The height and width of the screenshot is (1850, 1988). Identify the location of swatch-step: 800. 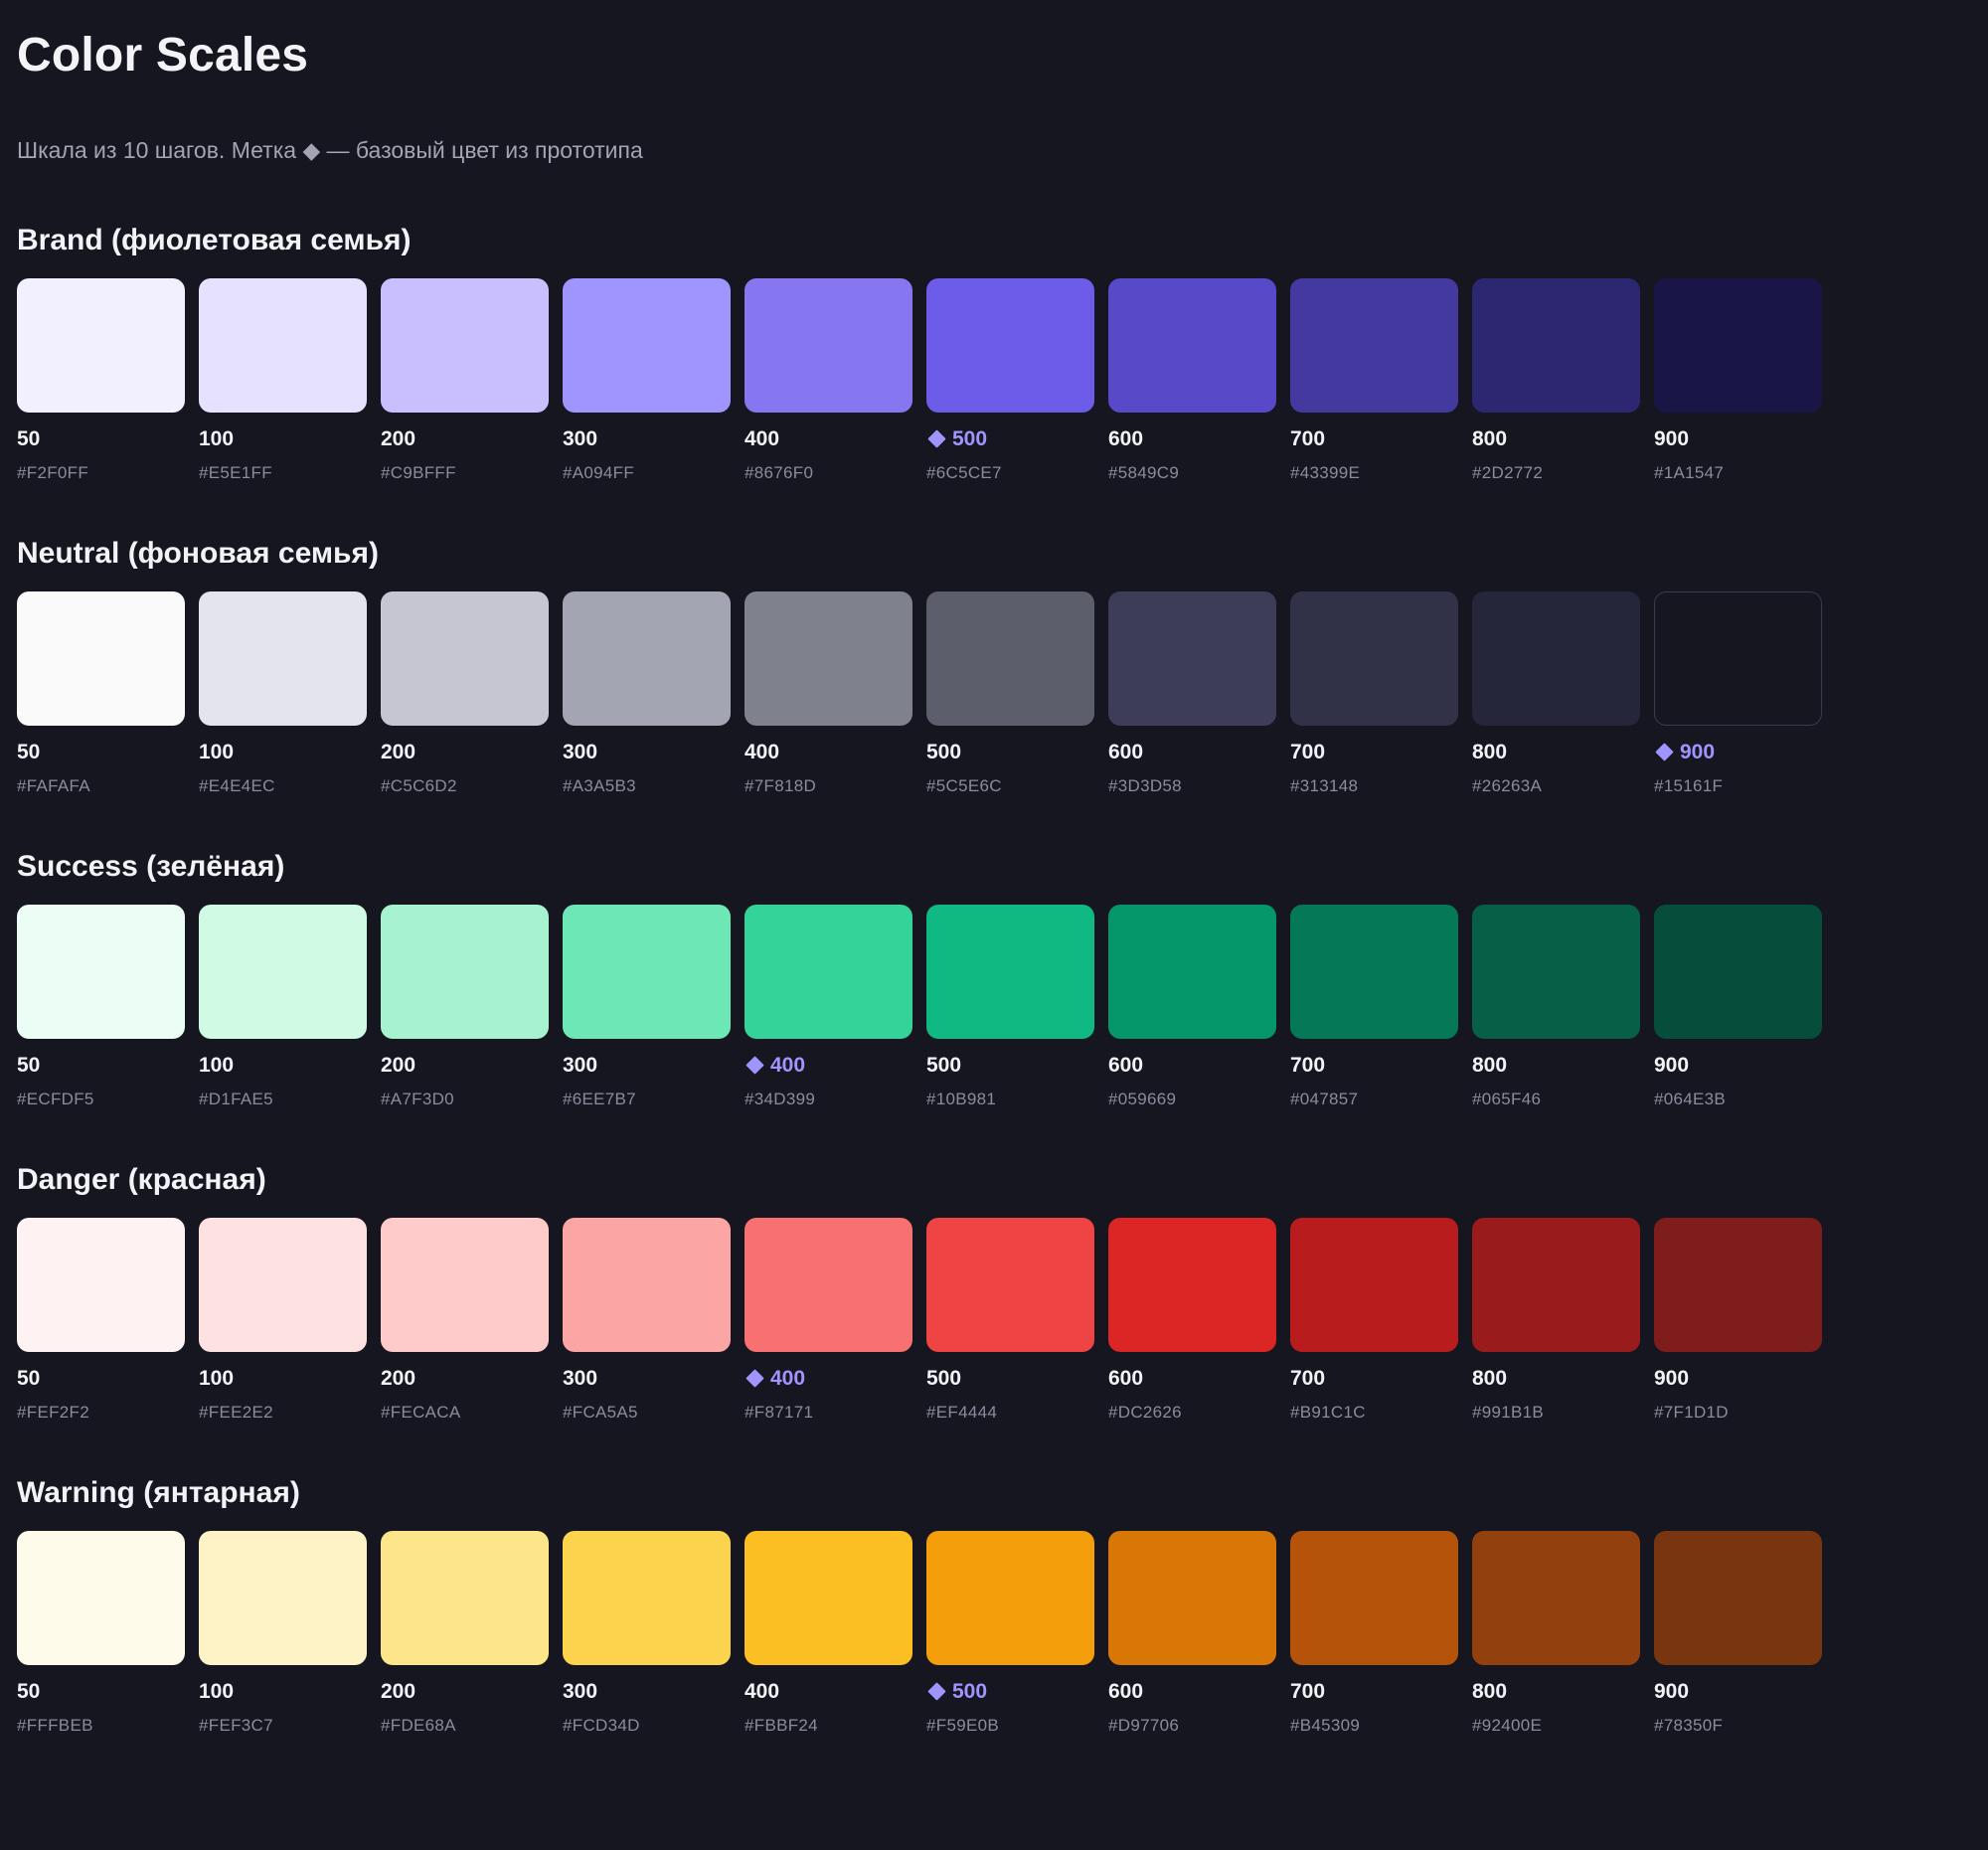
(1556, 1379).